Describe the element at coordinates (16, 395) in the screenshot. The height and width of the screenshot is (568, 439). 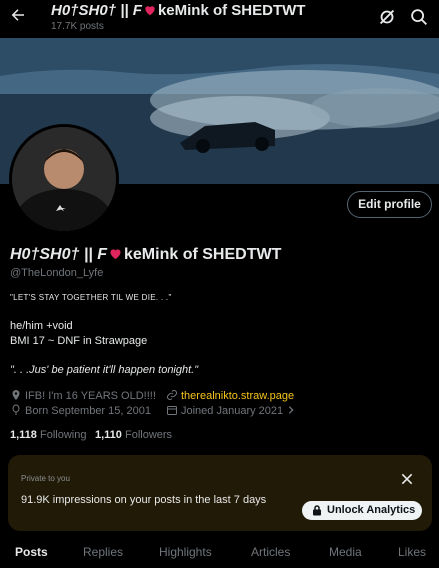
I see `location-pin-icon` at that location.